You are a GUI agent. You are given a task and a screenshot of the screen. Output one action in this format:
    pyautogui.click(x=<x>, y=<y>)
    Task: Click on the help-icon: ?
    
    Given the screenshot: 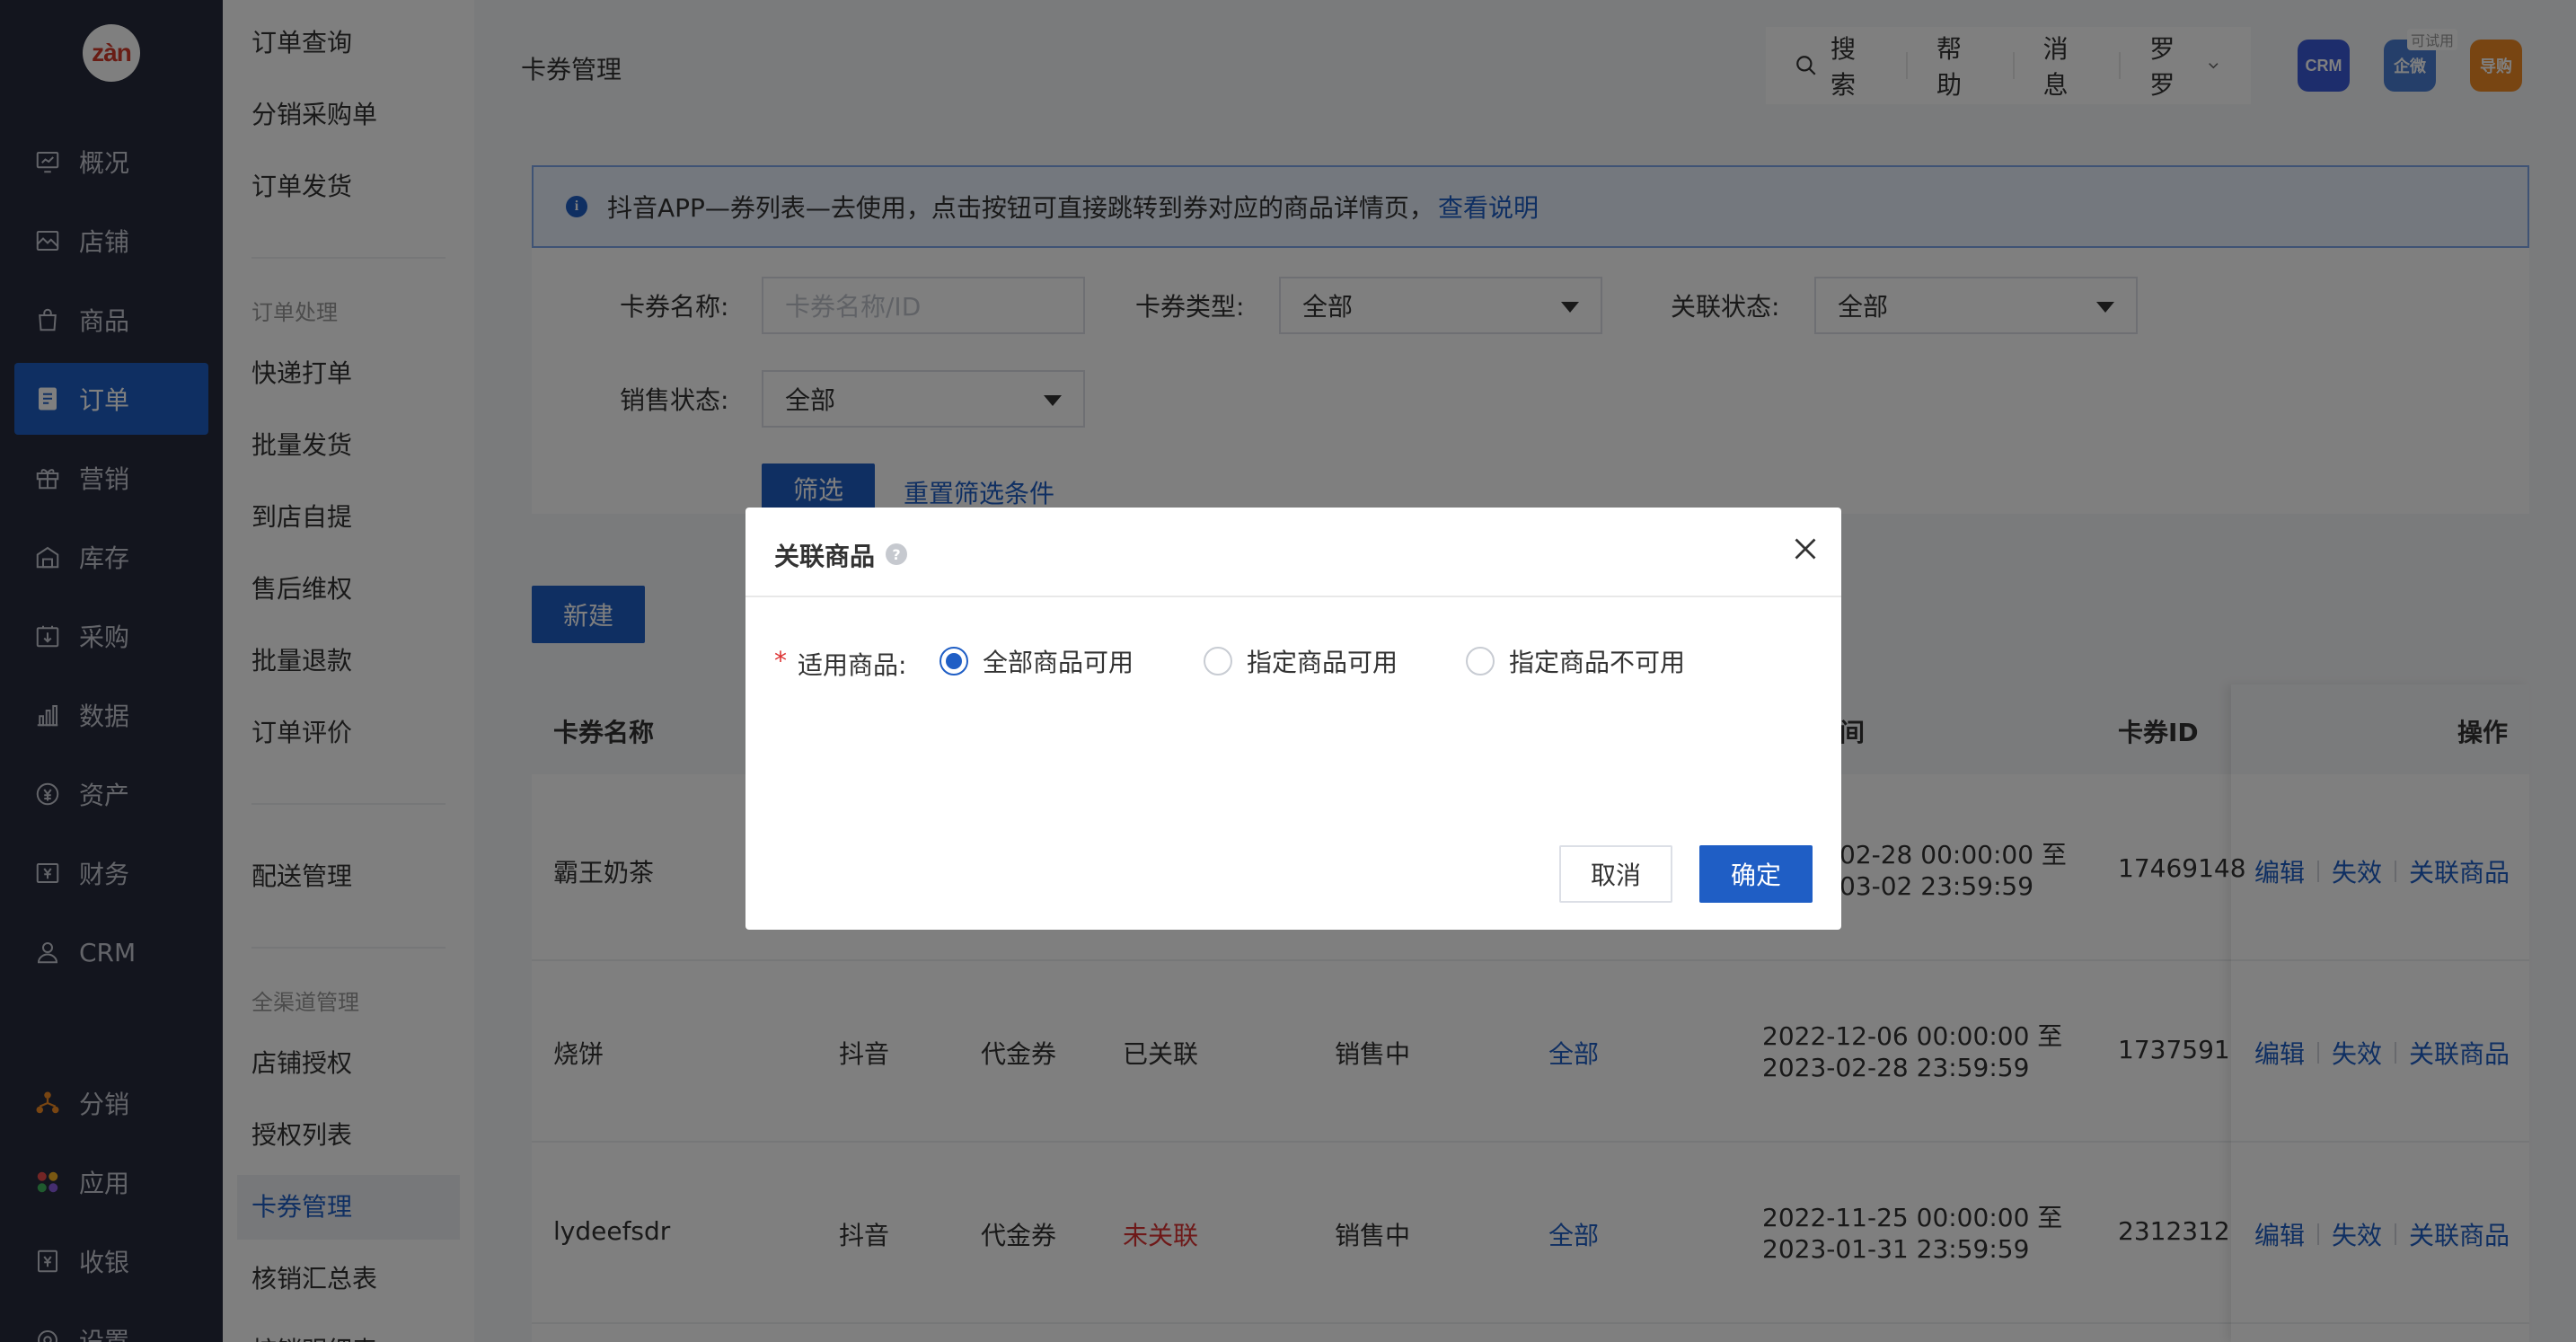 What is the action you would take?
    pyautogui.click(x=896, y=554)
    